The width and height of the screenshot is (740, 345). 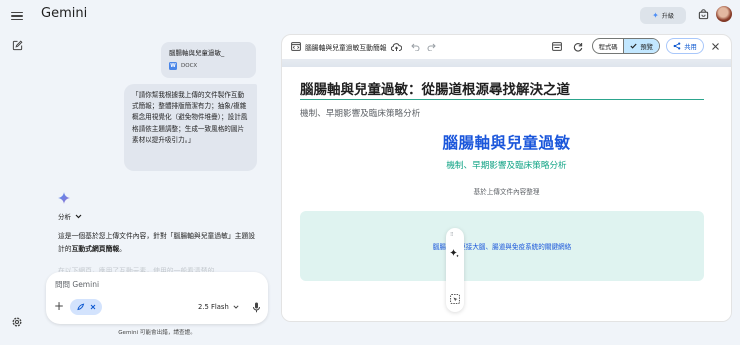 I want to click on new-chat-icon, so click(x=17, y=45).